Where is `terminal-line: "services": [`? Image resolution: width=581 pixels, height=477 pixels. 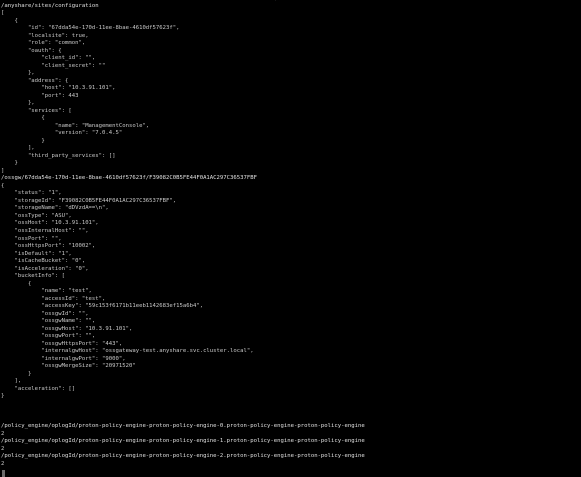 terminal-line: "services": [ is located at coordinates (36, 110).